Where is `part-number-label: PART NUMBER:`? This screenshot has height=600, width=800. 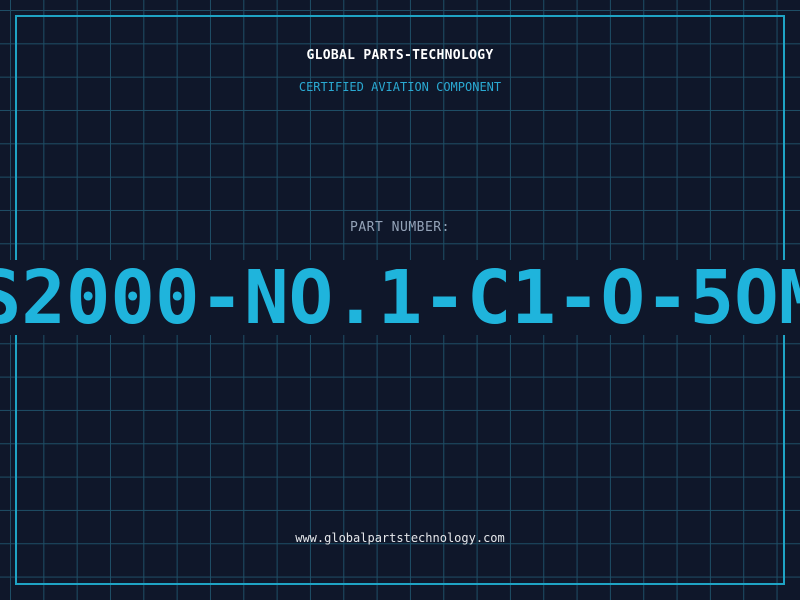
part-number-label: PART NUMBER: is located at coordinates (400, 227).